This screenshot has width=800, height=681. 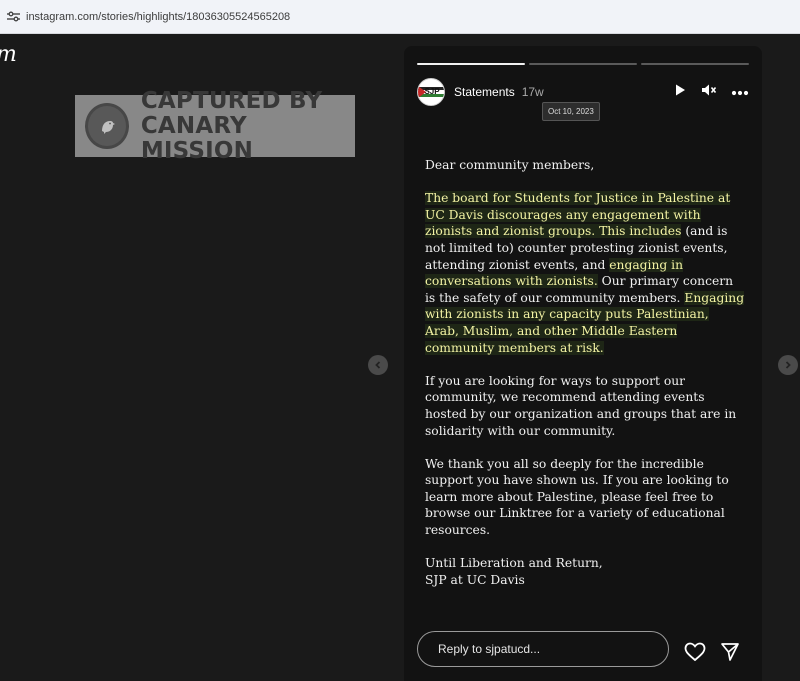 I want to click on bird-logo-icon, so click(x=107, y=126).